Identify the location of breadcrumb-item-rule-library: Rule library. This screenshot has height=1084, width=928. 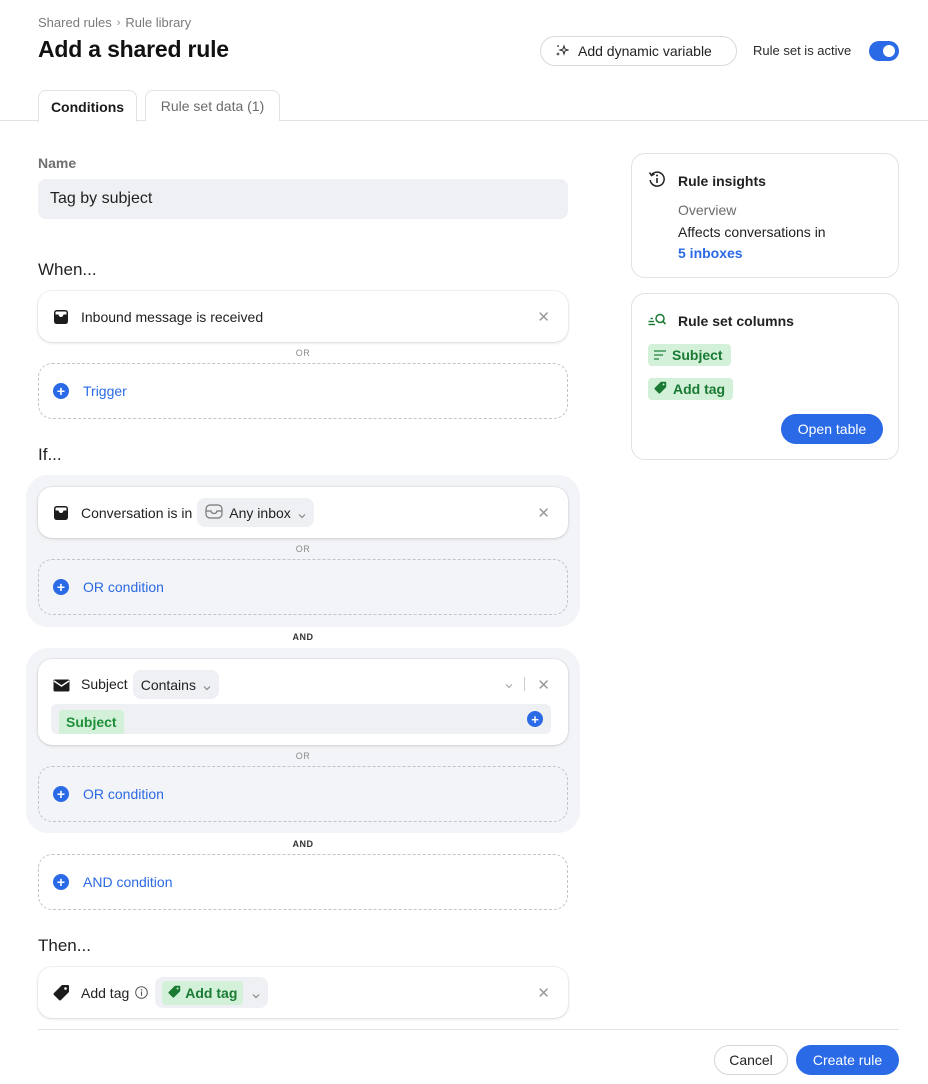
(158, 22).